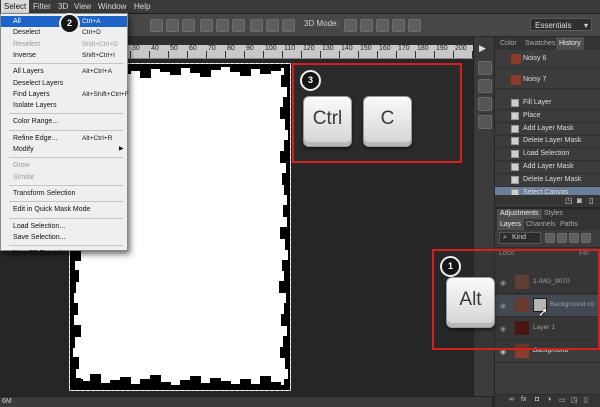 The image size is (600, 407). What do you see at coordinates (569, 200) in the screenshot?
I see `new-document-from-state-icon: ◳` at bounding box center [569, 200].